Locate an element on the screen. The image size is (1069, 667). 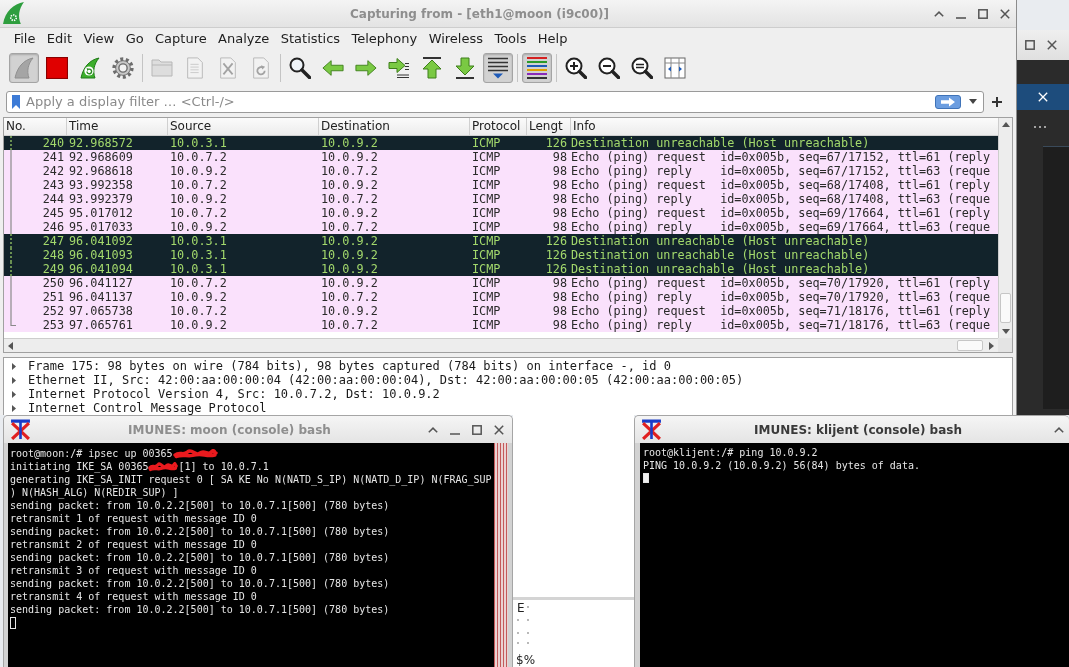
menu-item: Analyze is located at coordinates (244, 38).